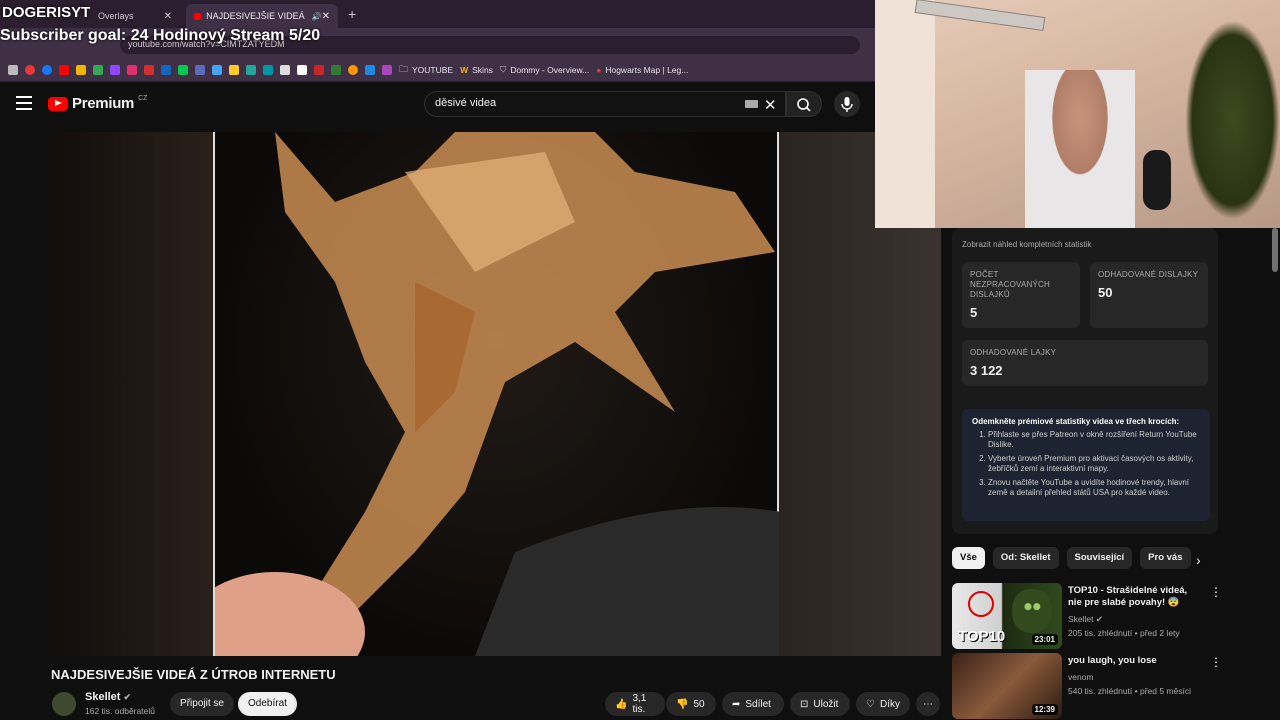 This screenshot has height=720, width=1280. Describe the element at coordinates (58, 103) in the screenshot. I see `youtube-play-icon` at that location.